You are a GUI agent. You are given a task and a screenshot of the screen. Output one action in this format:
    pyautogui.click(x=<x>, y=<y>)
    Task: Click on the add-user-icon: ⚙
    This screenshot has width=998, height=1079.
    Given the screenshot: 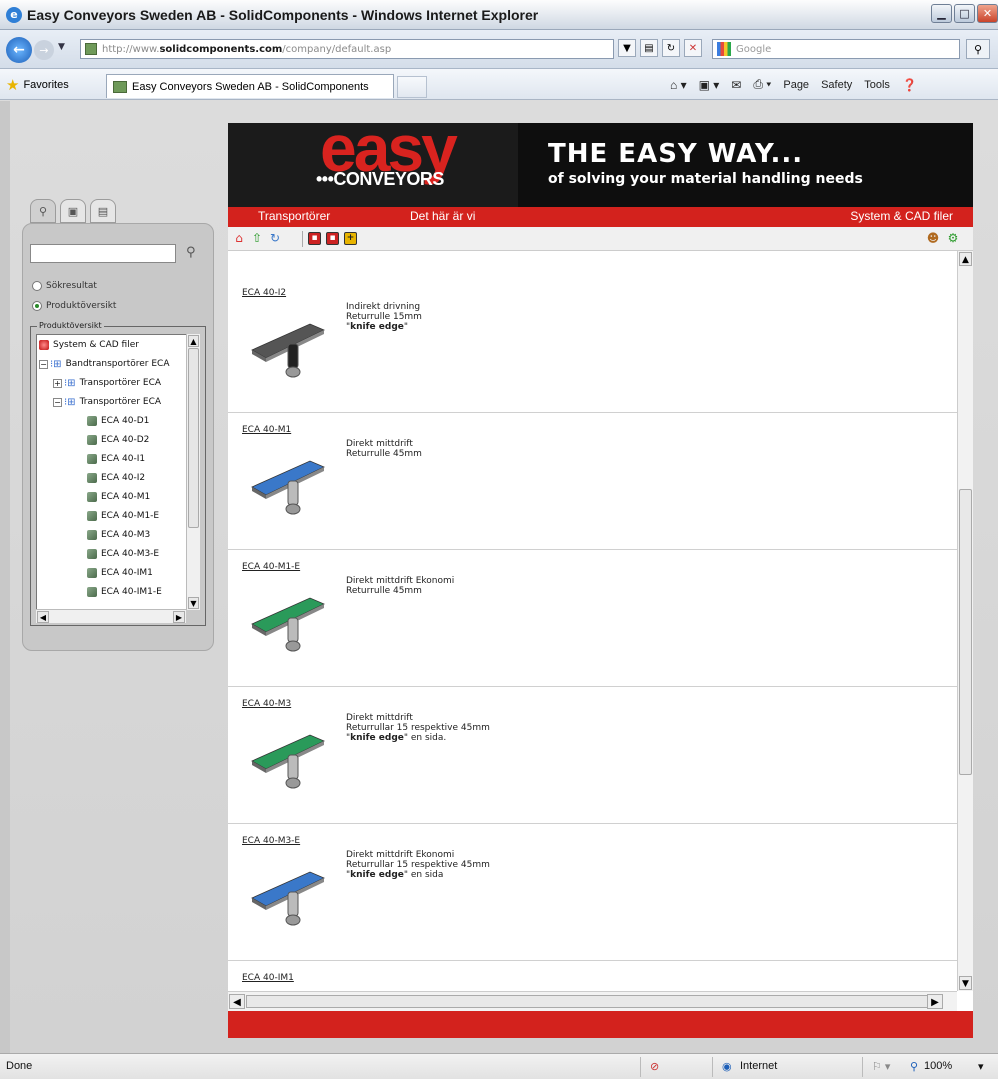 What is the action you would take?
    pyautogui.click(x=953, y=238)
    